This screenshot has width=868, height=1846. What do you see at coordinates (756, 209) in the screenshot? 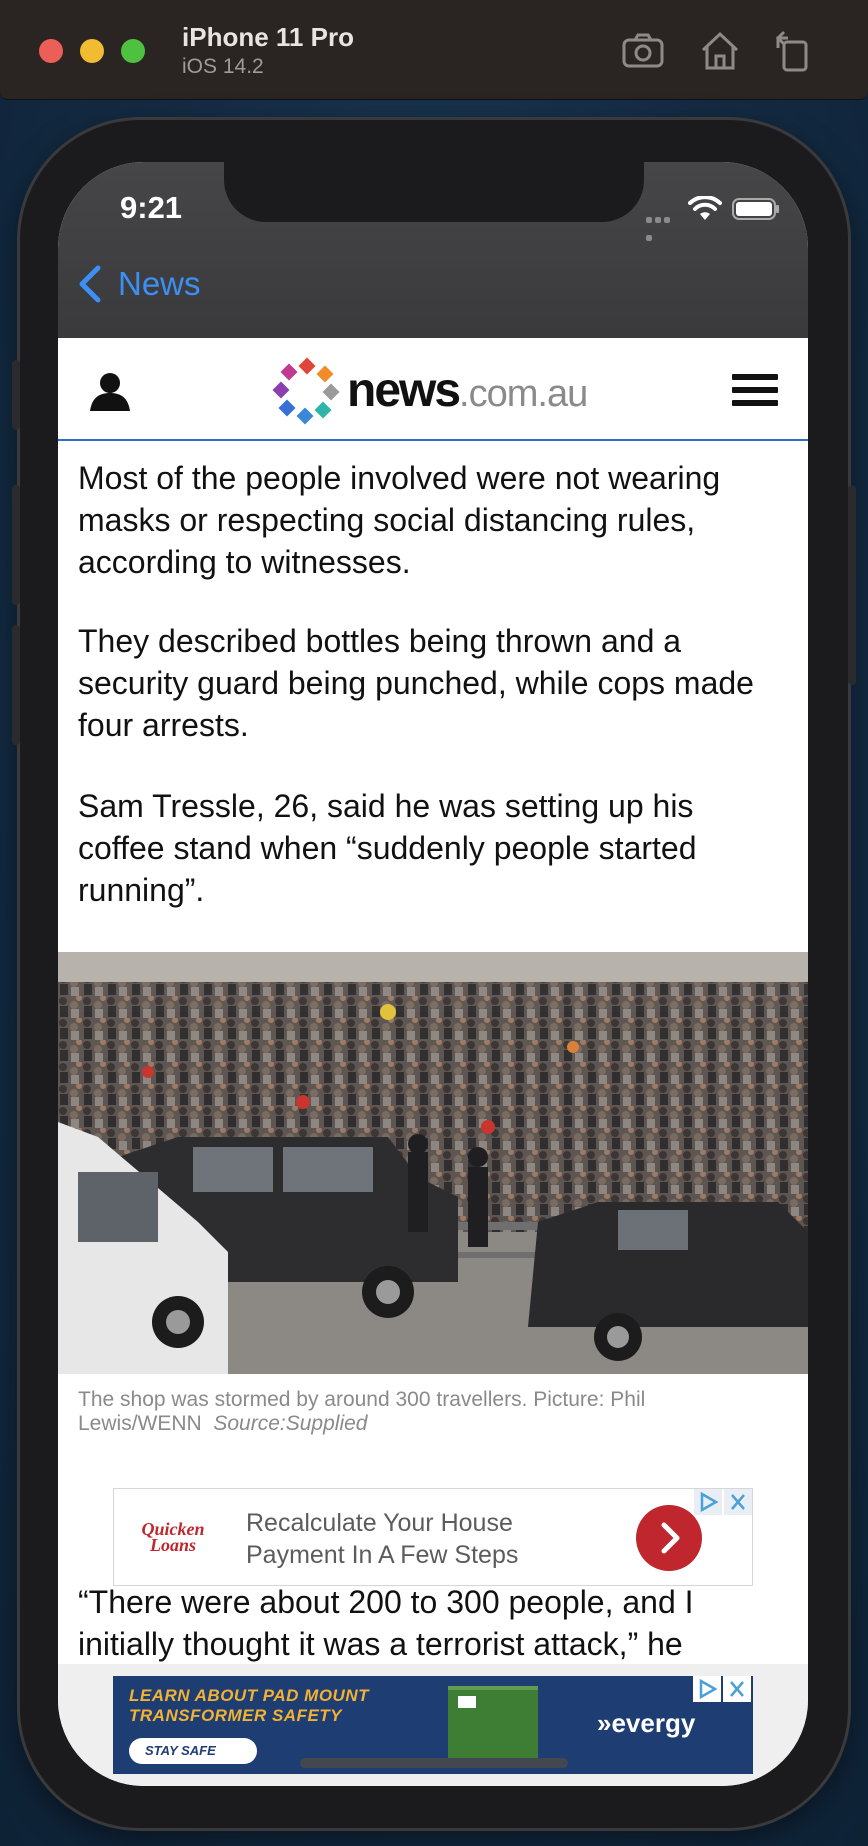
I see `battery-icon` at bounding box center [756, 209].